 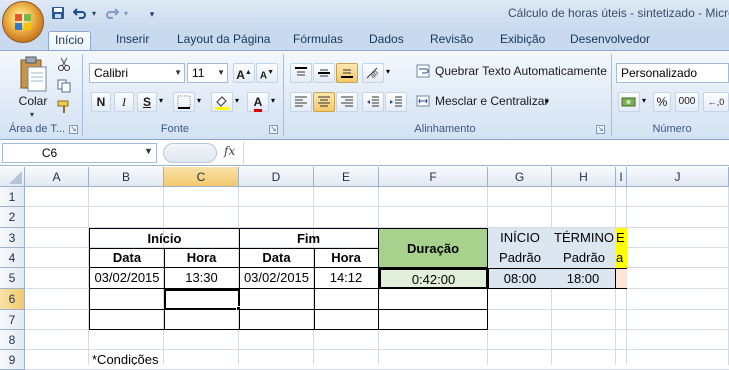 What do you see at coordinates (520, 238) in the screenshot?
I see `cell-G3: INÍCIO` at bounding box center [520, 238].